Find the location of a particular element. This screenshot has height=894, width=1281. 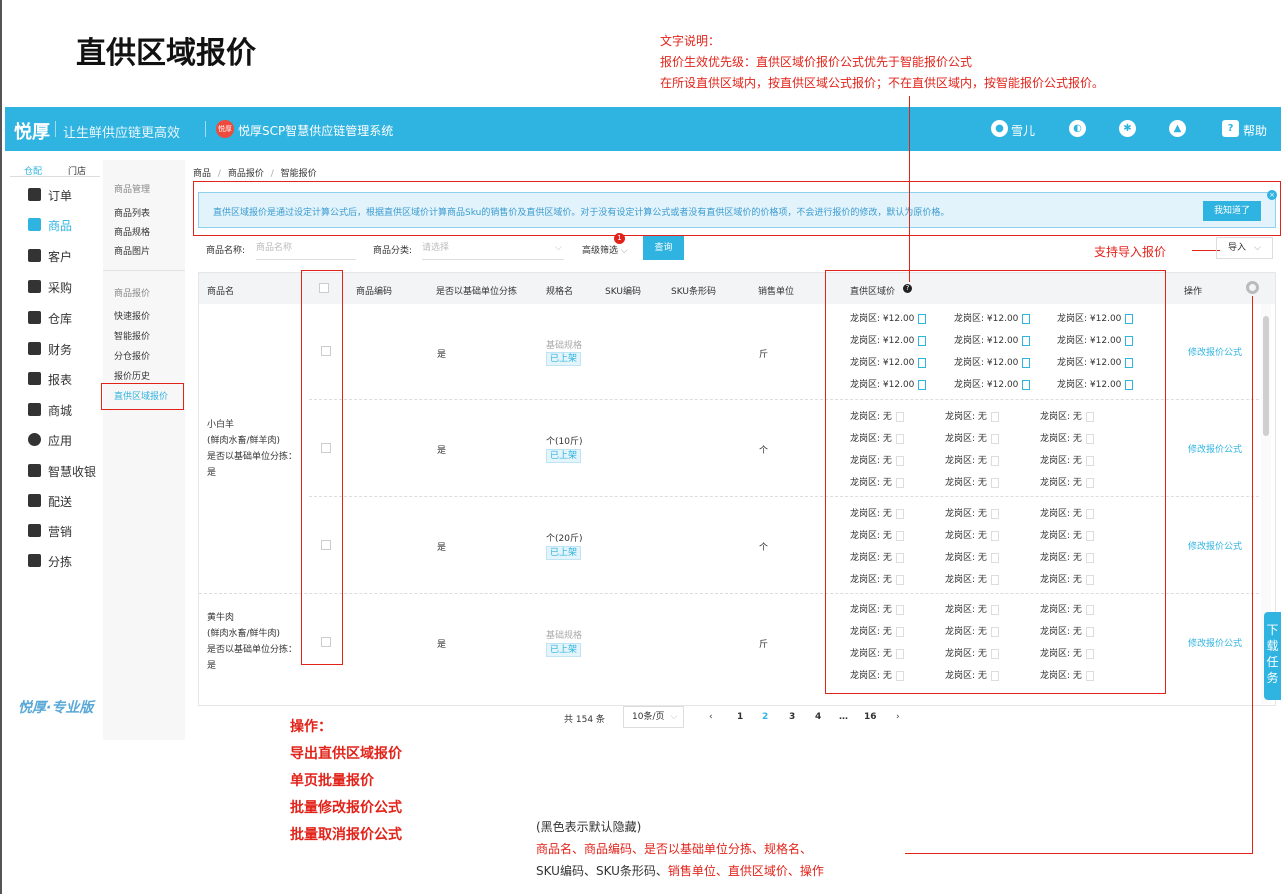

submenu-group-title: 商品报价 is located at coordinates (132, 294).